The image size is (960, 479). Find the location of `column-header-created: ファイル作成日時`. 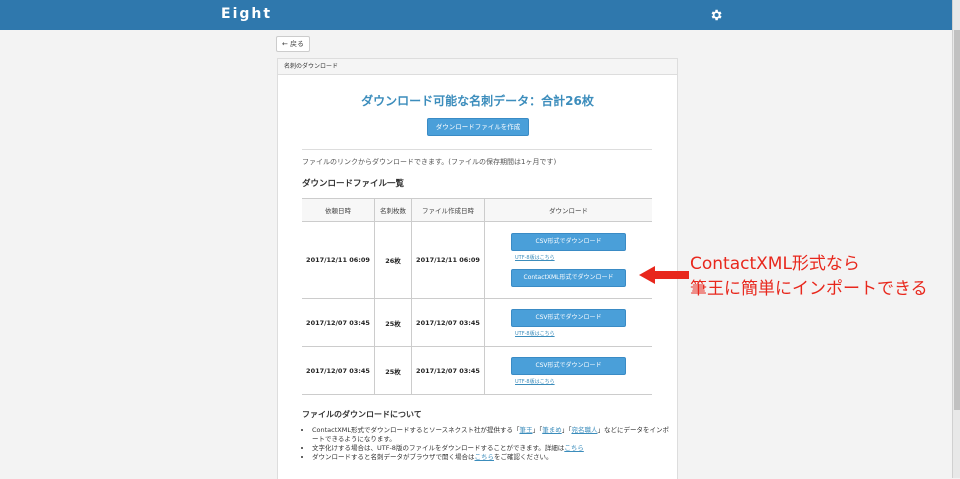

column-header-created: ファイル作成日時 is located at coordinates (448, 210).